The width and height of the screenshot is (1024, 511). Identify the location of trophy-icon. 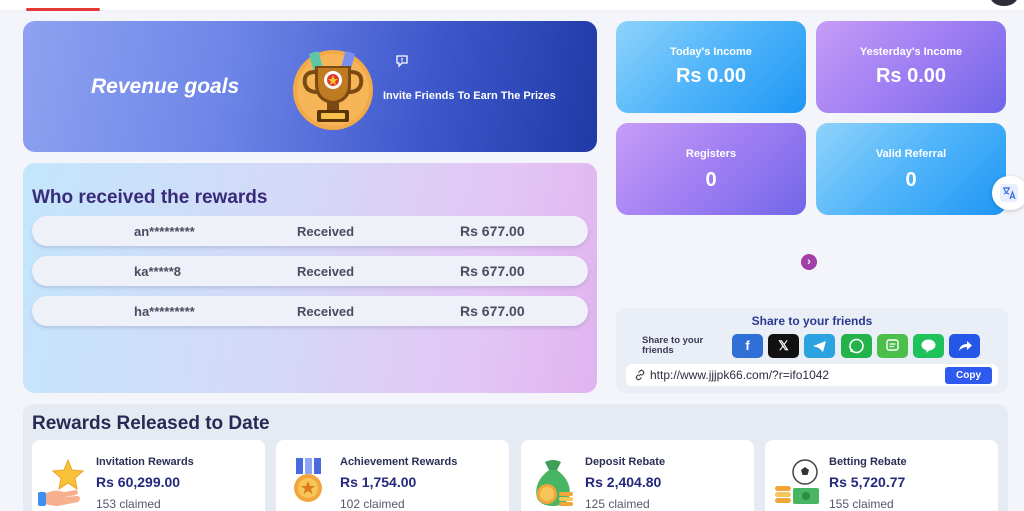
(333, 90).